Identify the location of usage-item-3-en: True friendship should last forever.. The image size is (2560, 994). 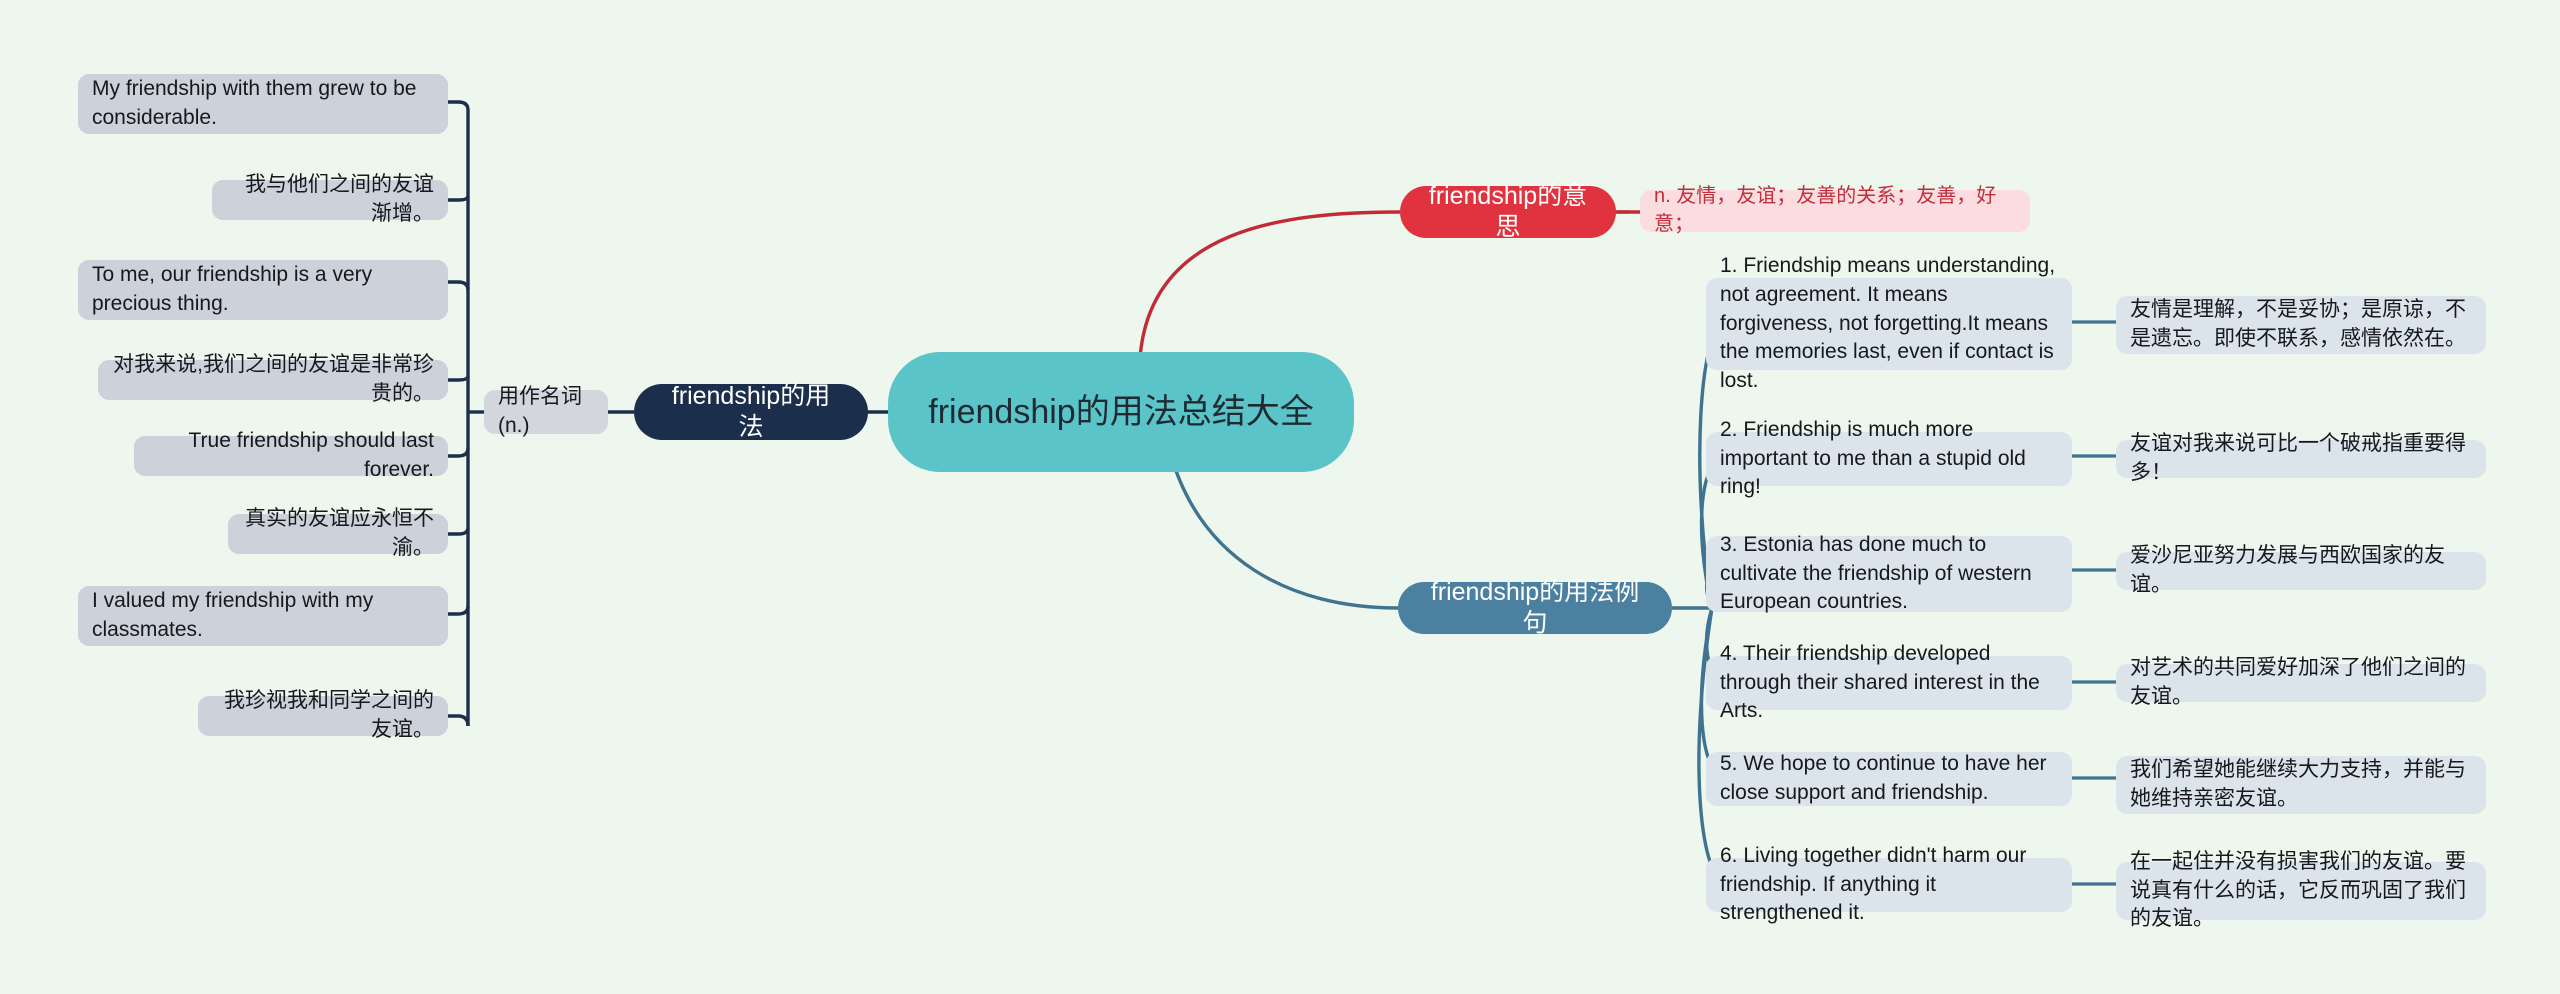
(291, 455).